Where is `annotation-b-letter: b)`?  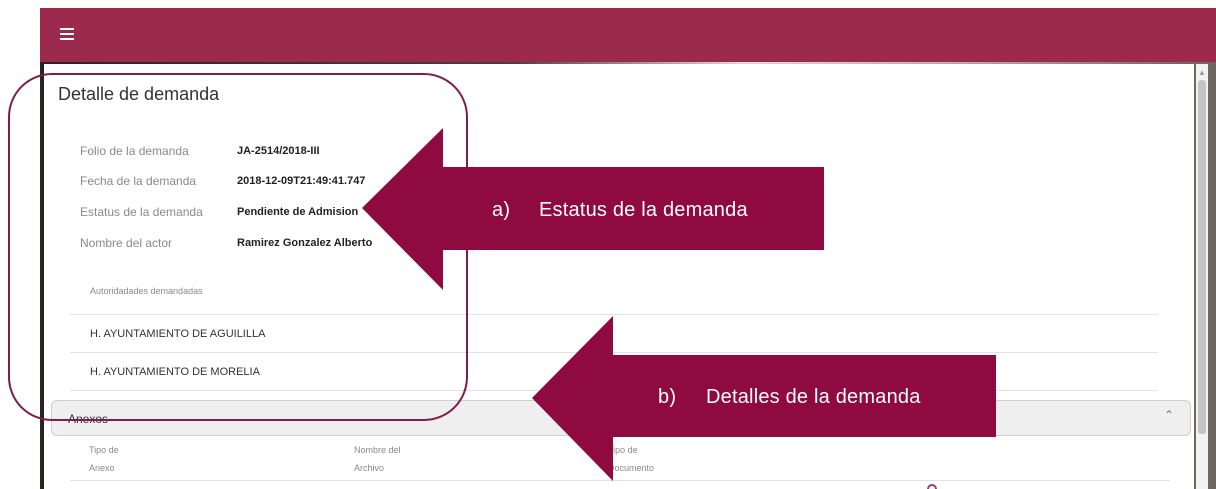
annotation-b-letter: b) is located at coordinates (667, 397).